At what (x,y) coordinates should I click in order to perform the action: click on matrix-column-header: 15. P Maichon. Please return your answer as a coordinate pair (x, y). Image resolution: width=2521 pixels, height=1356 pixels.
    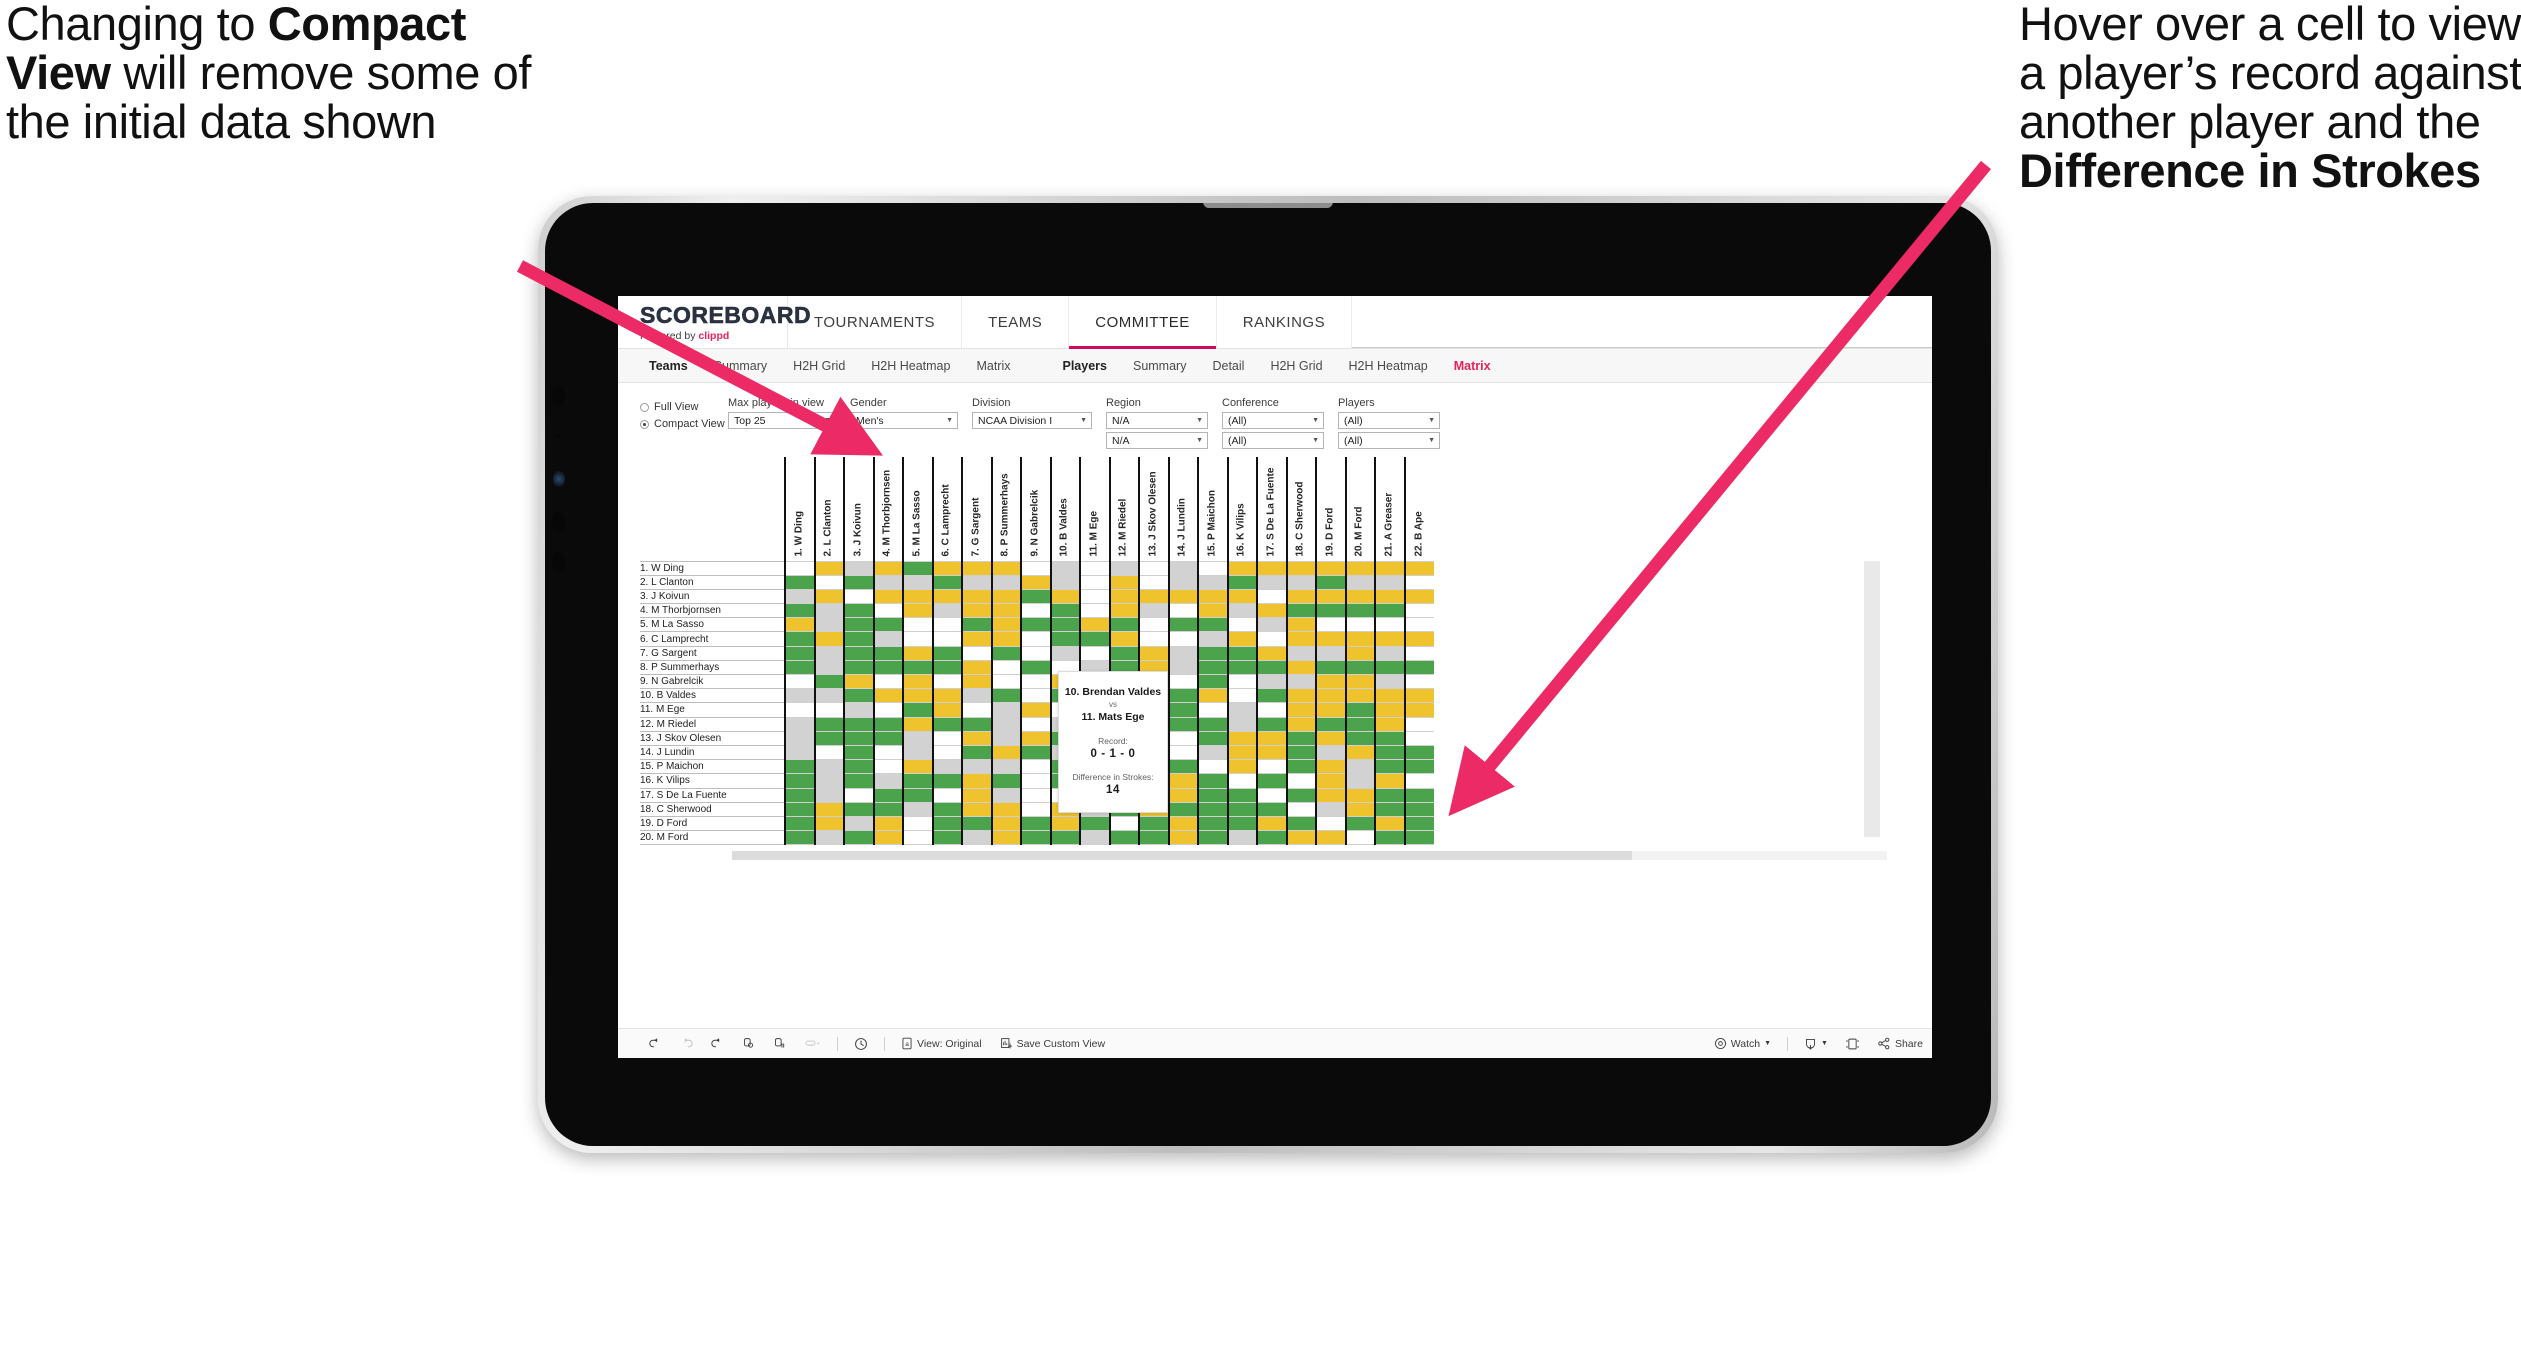
    Looking at the image, I should click on (1212, 509).